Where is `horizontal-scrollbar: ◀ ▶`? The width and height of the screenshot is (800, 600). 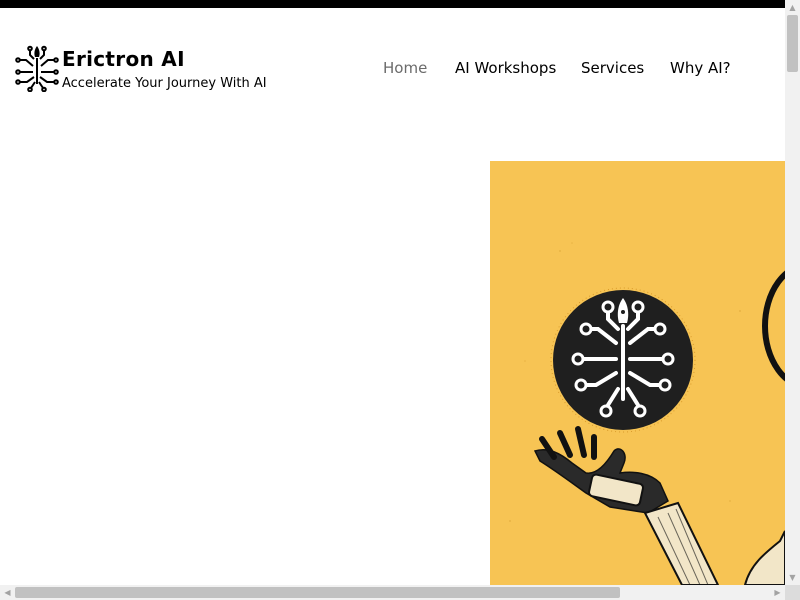 horizontal-scrollbar: ◀ ▶ is located at coordinates (392, 592).